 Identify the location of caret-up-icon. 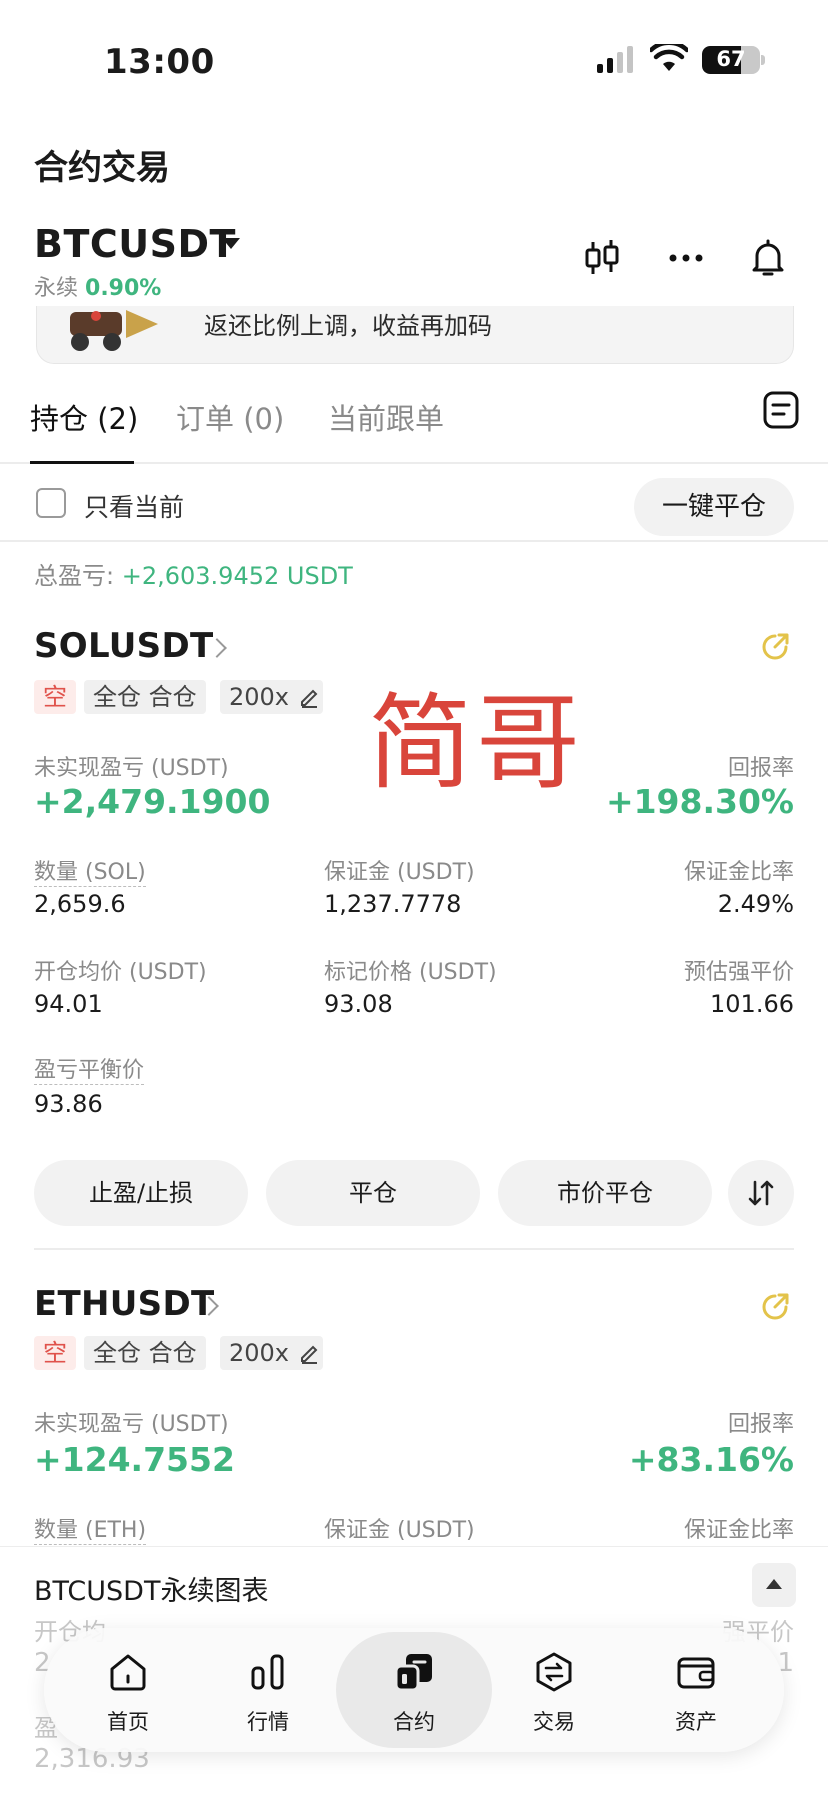
(774, 1584).